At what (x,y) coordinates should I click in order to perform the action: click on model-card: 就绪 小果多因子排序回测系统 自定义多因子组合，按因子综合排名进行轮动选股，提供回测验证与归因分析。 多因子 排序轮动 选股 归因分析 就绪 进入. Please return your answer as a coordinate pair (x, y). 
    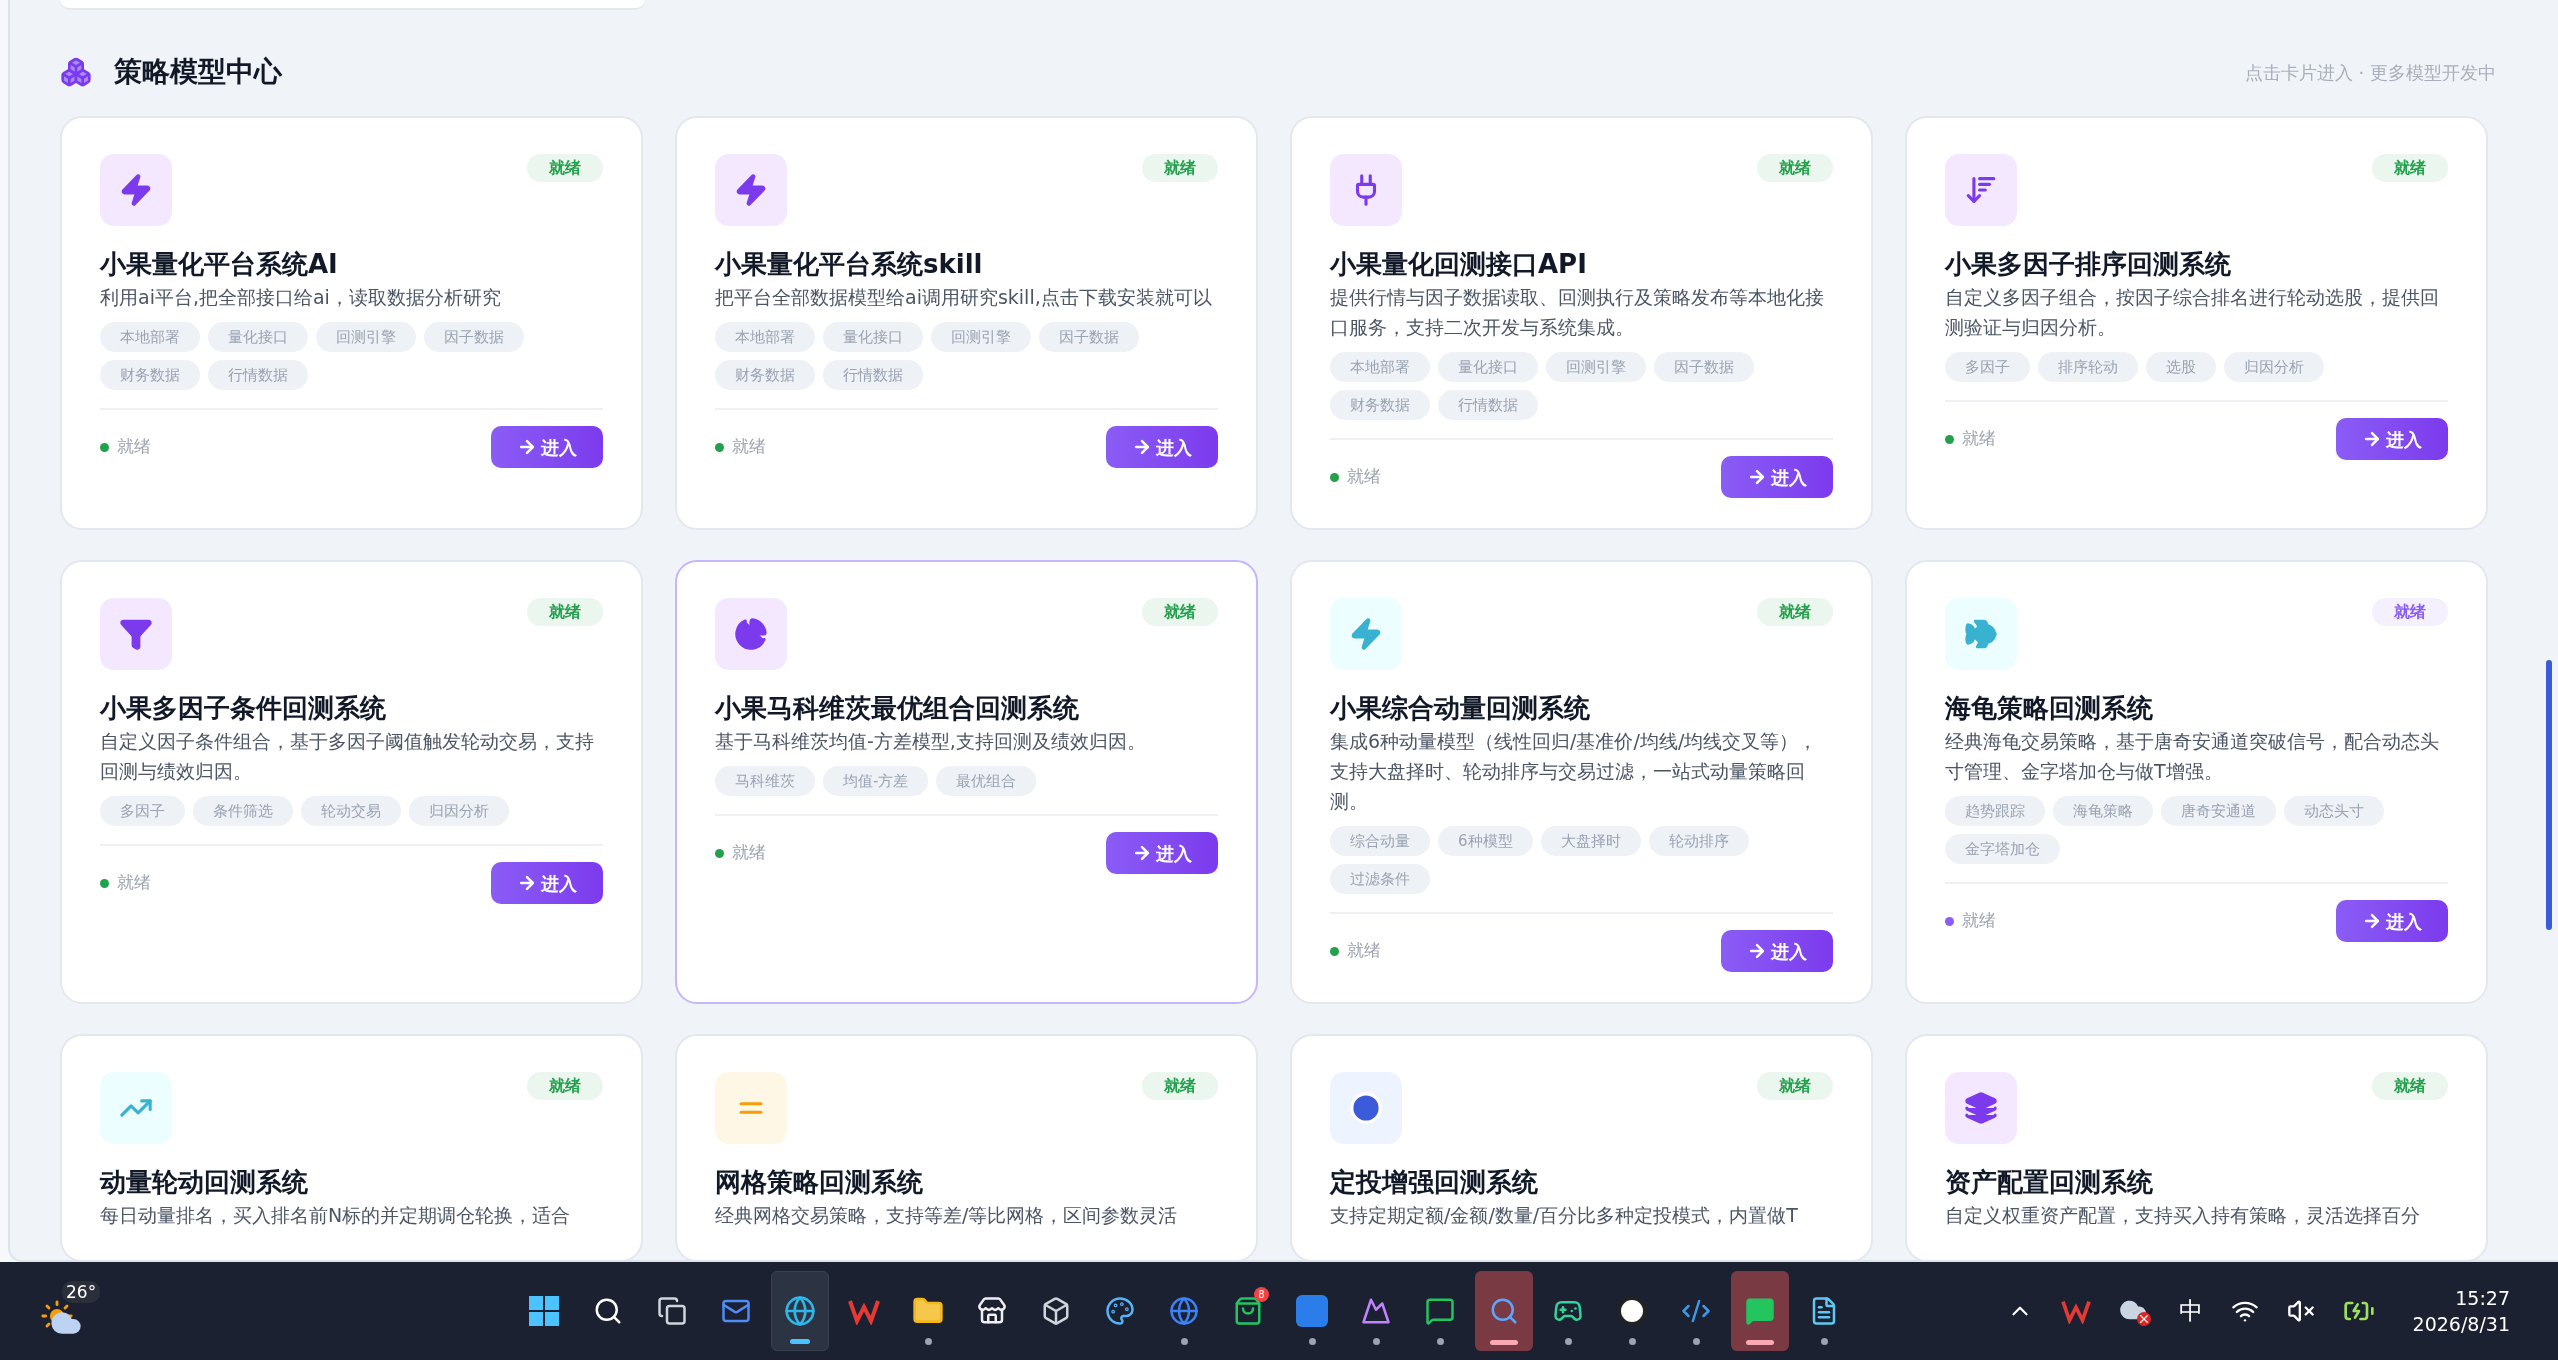
    Looking at the image, I should click on (2196, 323).